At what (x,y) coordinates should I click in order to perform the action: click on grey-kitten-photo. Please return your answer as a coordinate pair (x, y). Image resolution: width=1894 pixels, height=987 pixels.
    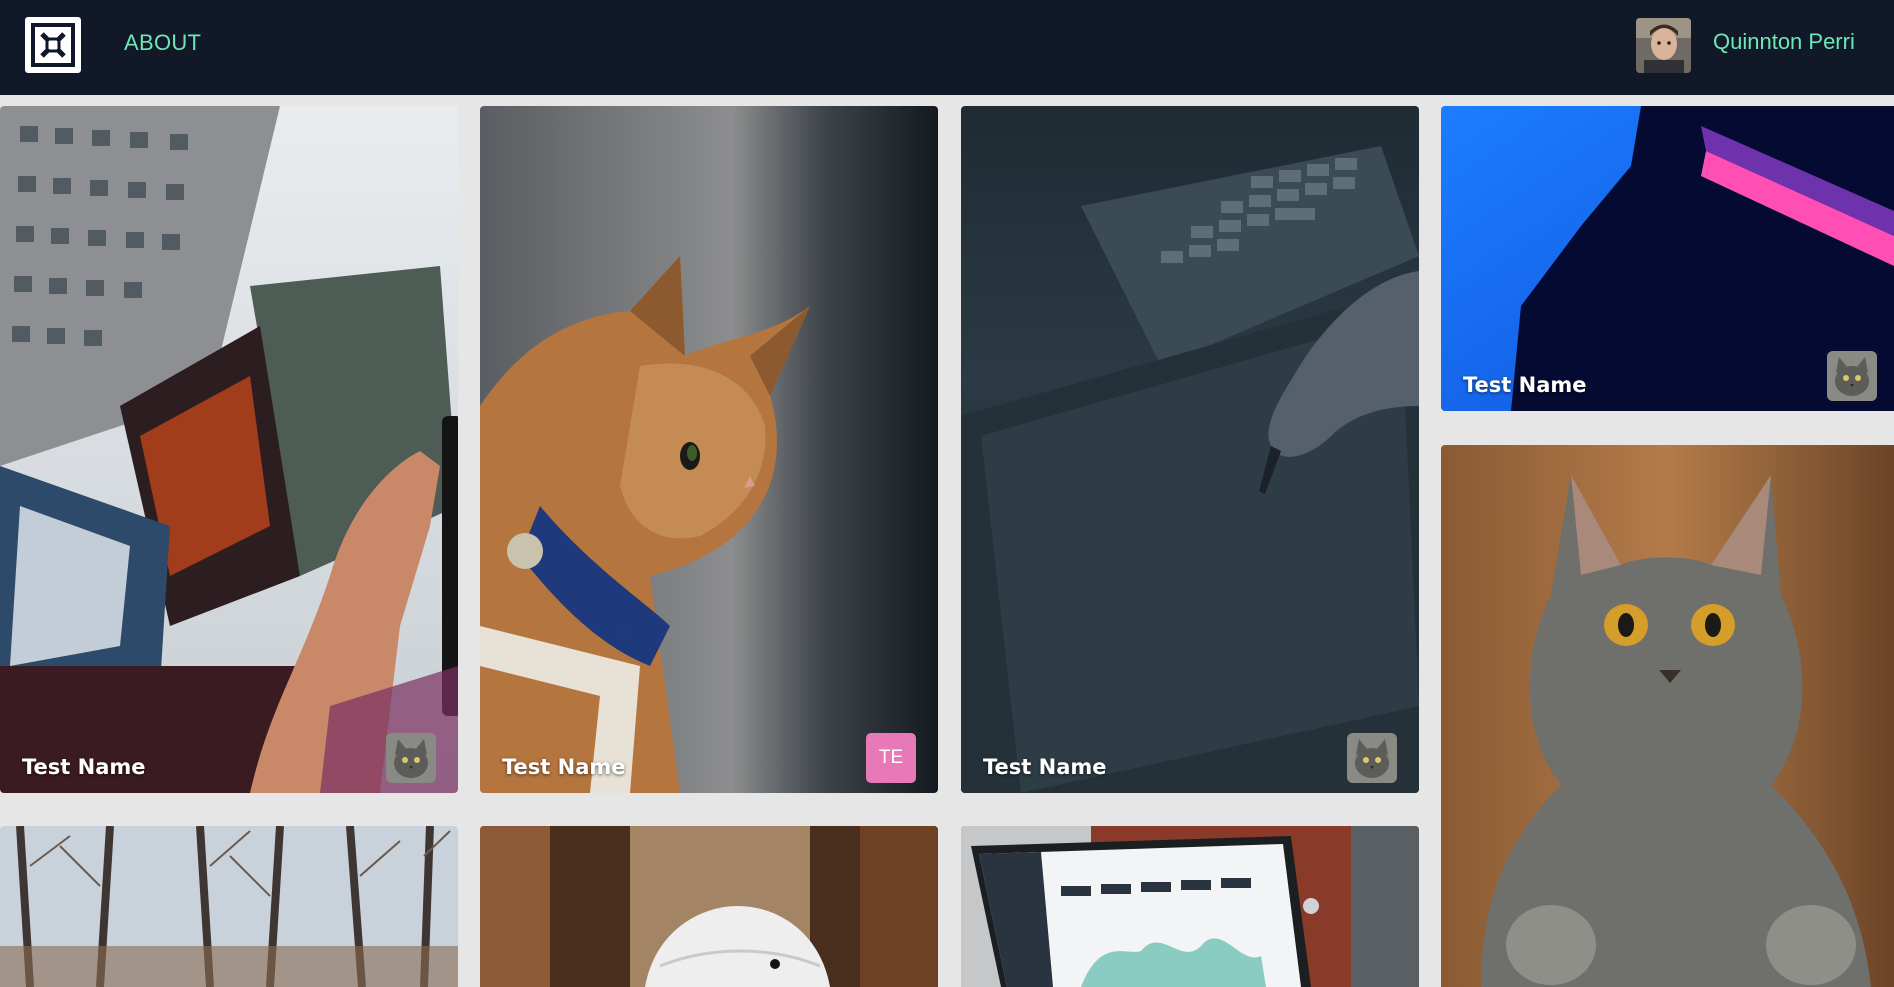
    Looking at the image, I should click on (1667, 716).